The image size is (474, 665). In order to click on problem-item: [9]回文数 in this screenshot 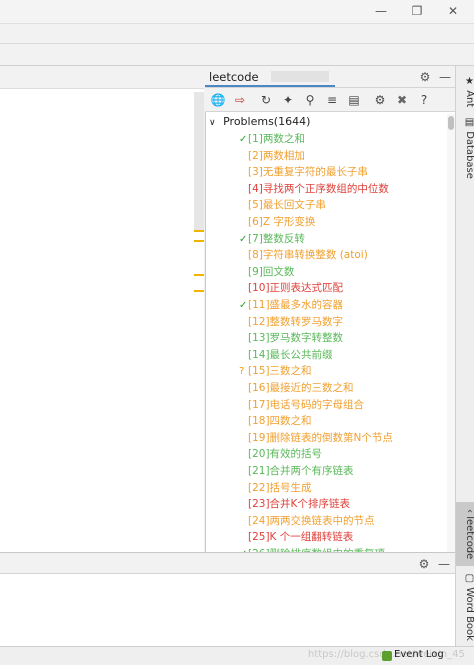, I will do `click(266, 272)`.